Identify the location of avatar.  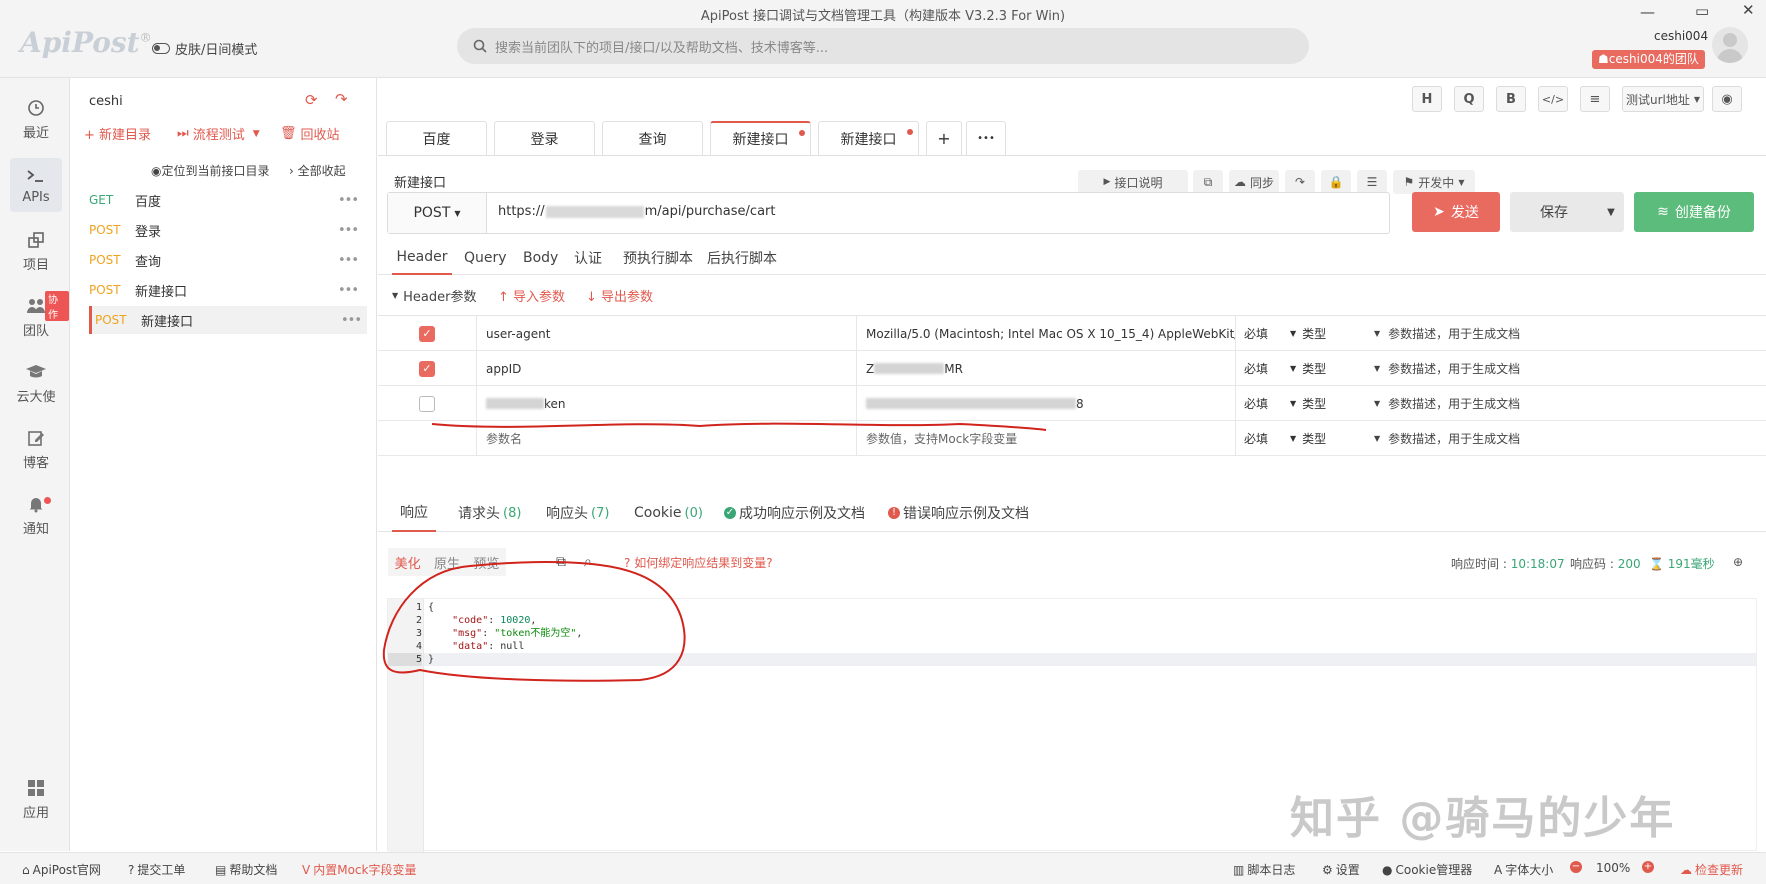
(1730, 45).